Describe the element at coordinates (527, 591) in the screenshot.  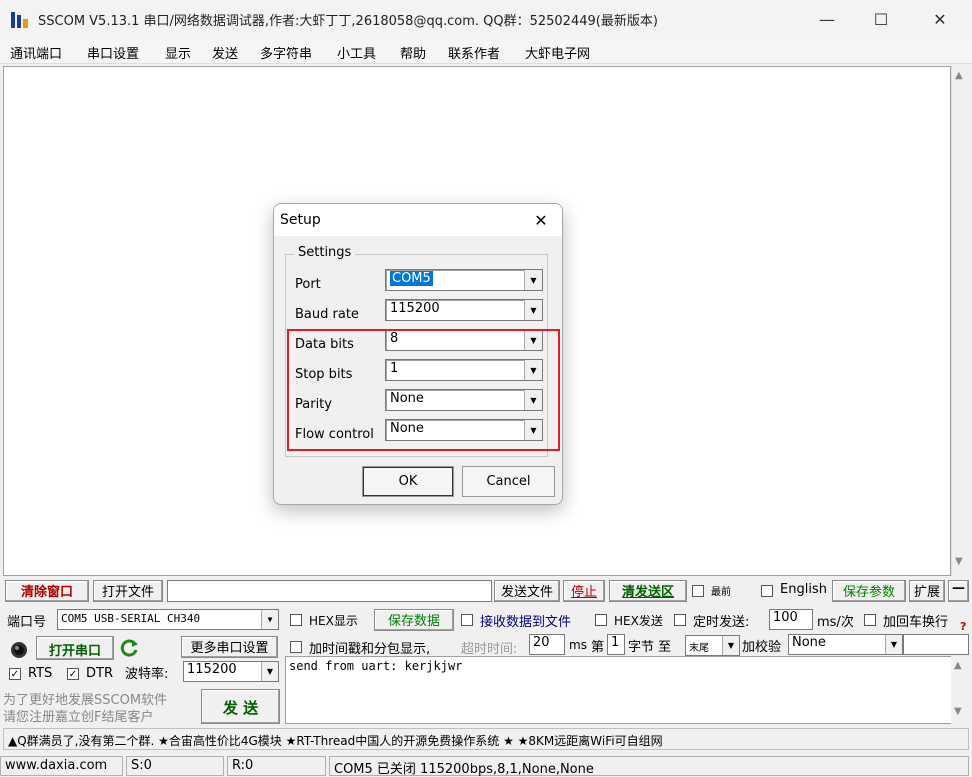
I see `send-file-button: 发送文件` at that location.